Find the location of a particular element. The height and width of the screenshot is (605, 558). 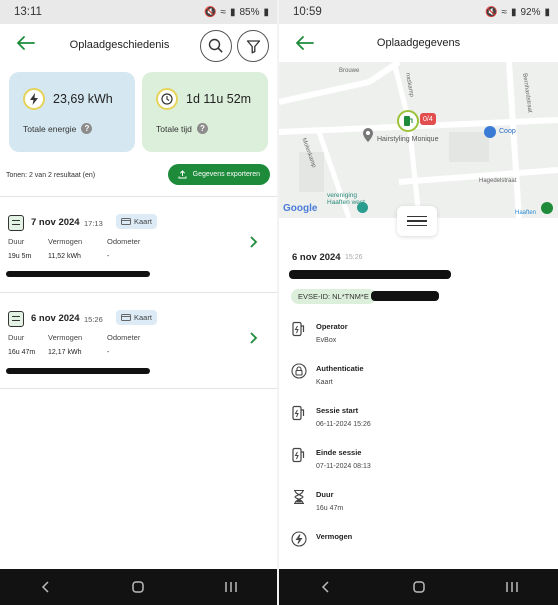

search-icon is located at coordinates (215, 45).